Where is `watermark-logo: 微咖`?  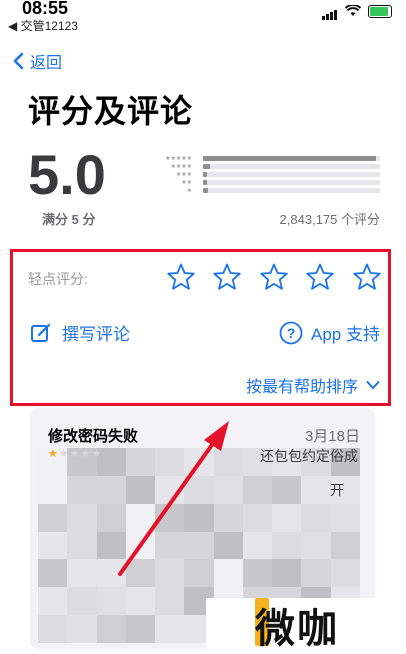
watermark-logo: 微咖 is located at coordinates (297, 629).